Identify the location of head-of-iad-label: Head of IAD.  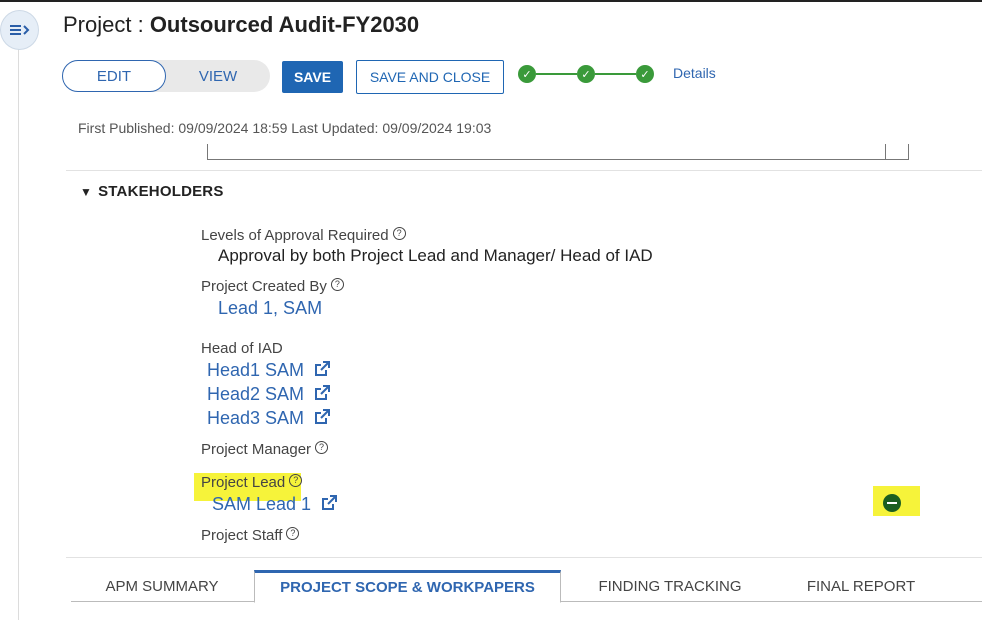
(242, 348).